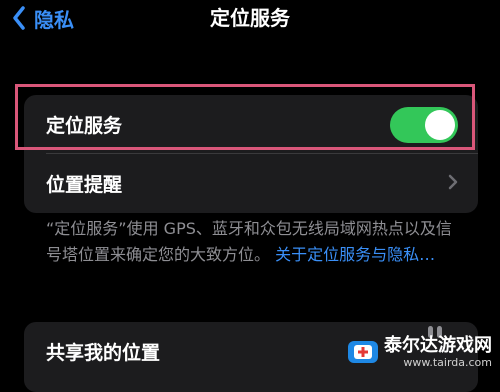  Describe the element at coordinates (251, 183) in the screenshot. I see `location-alerts-row: 位置提醒` at that location.